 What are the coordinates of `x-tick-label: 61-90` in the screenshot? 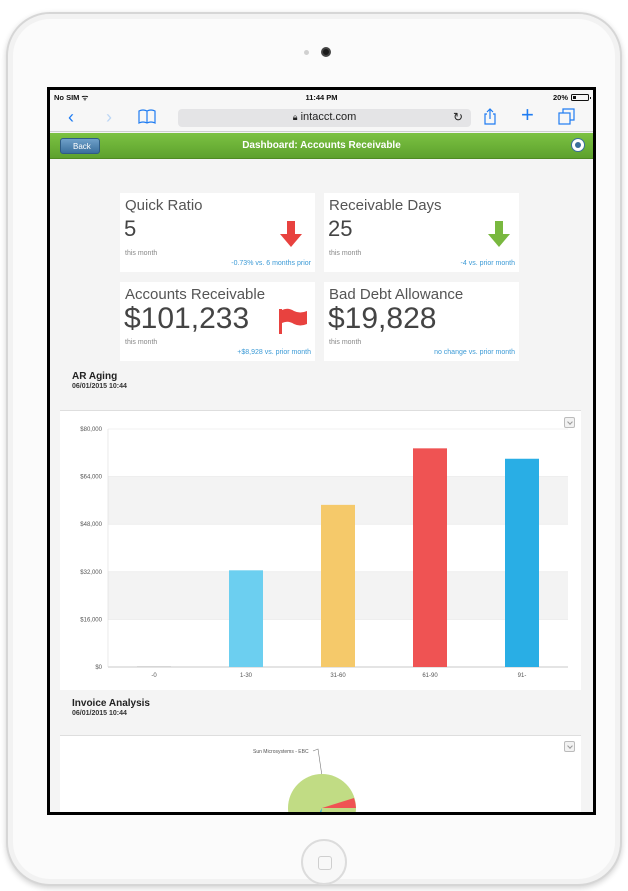 It's located at (430, 676).